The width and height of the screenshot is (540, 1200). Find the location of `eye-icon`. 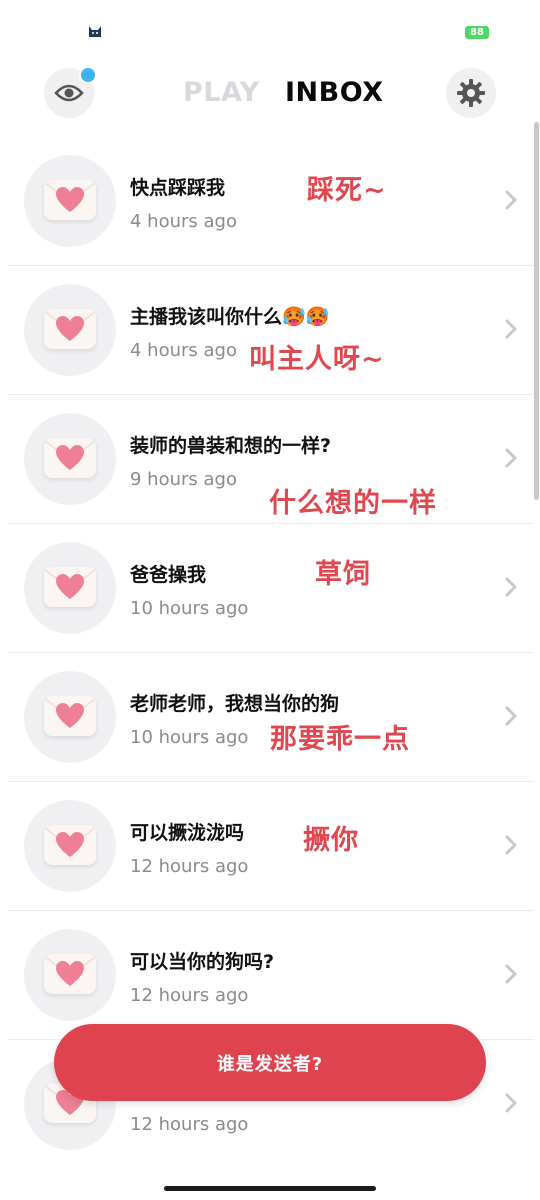

eye-icon is located at coordinates (69, 93).